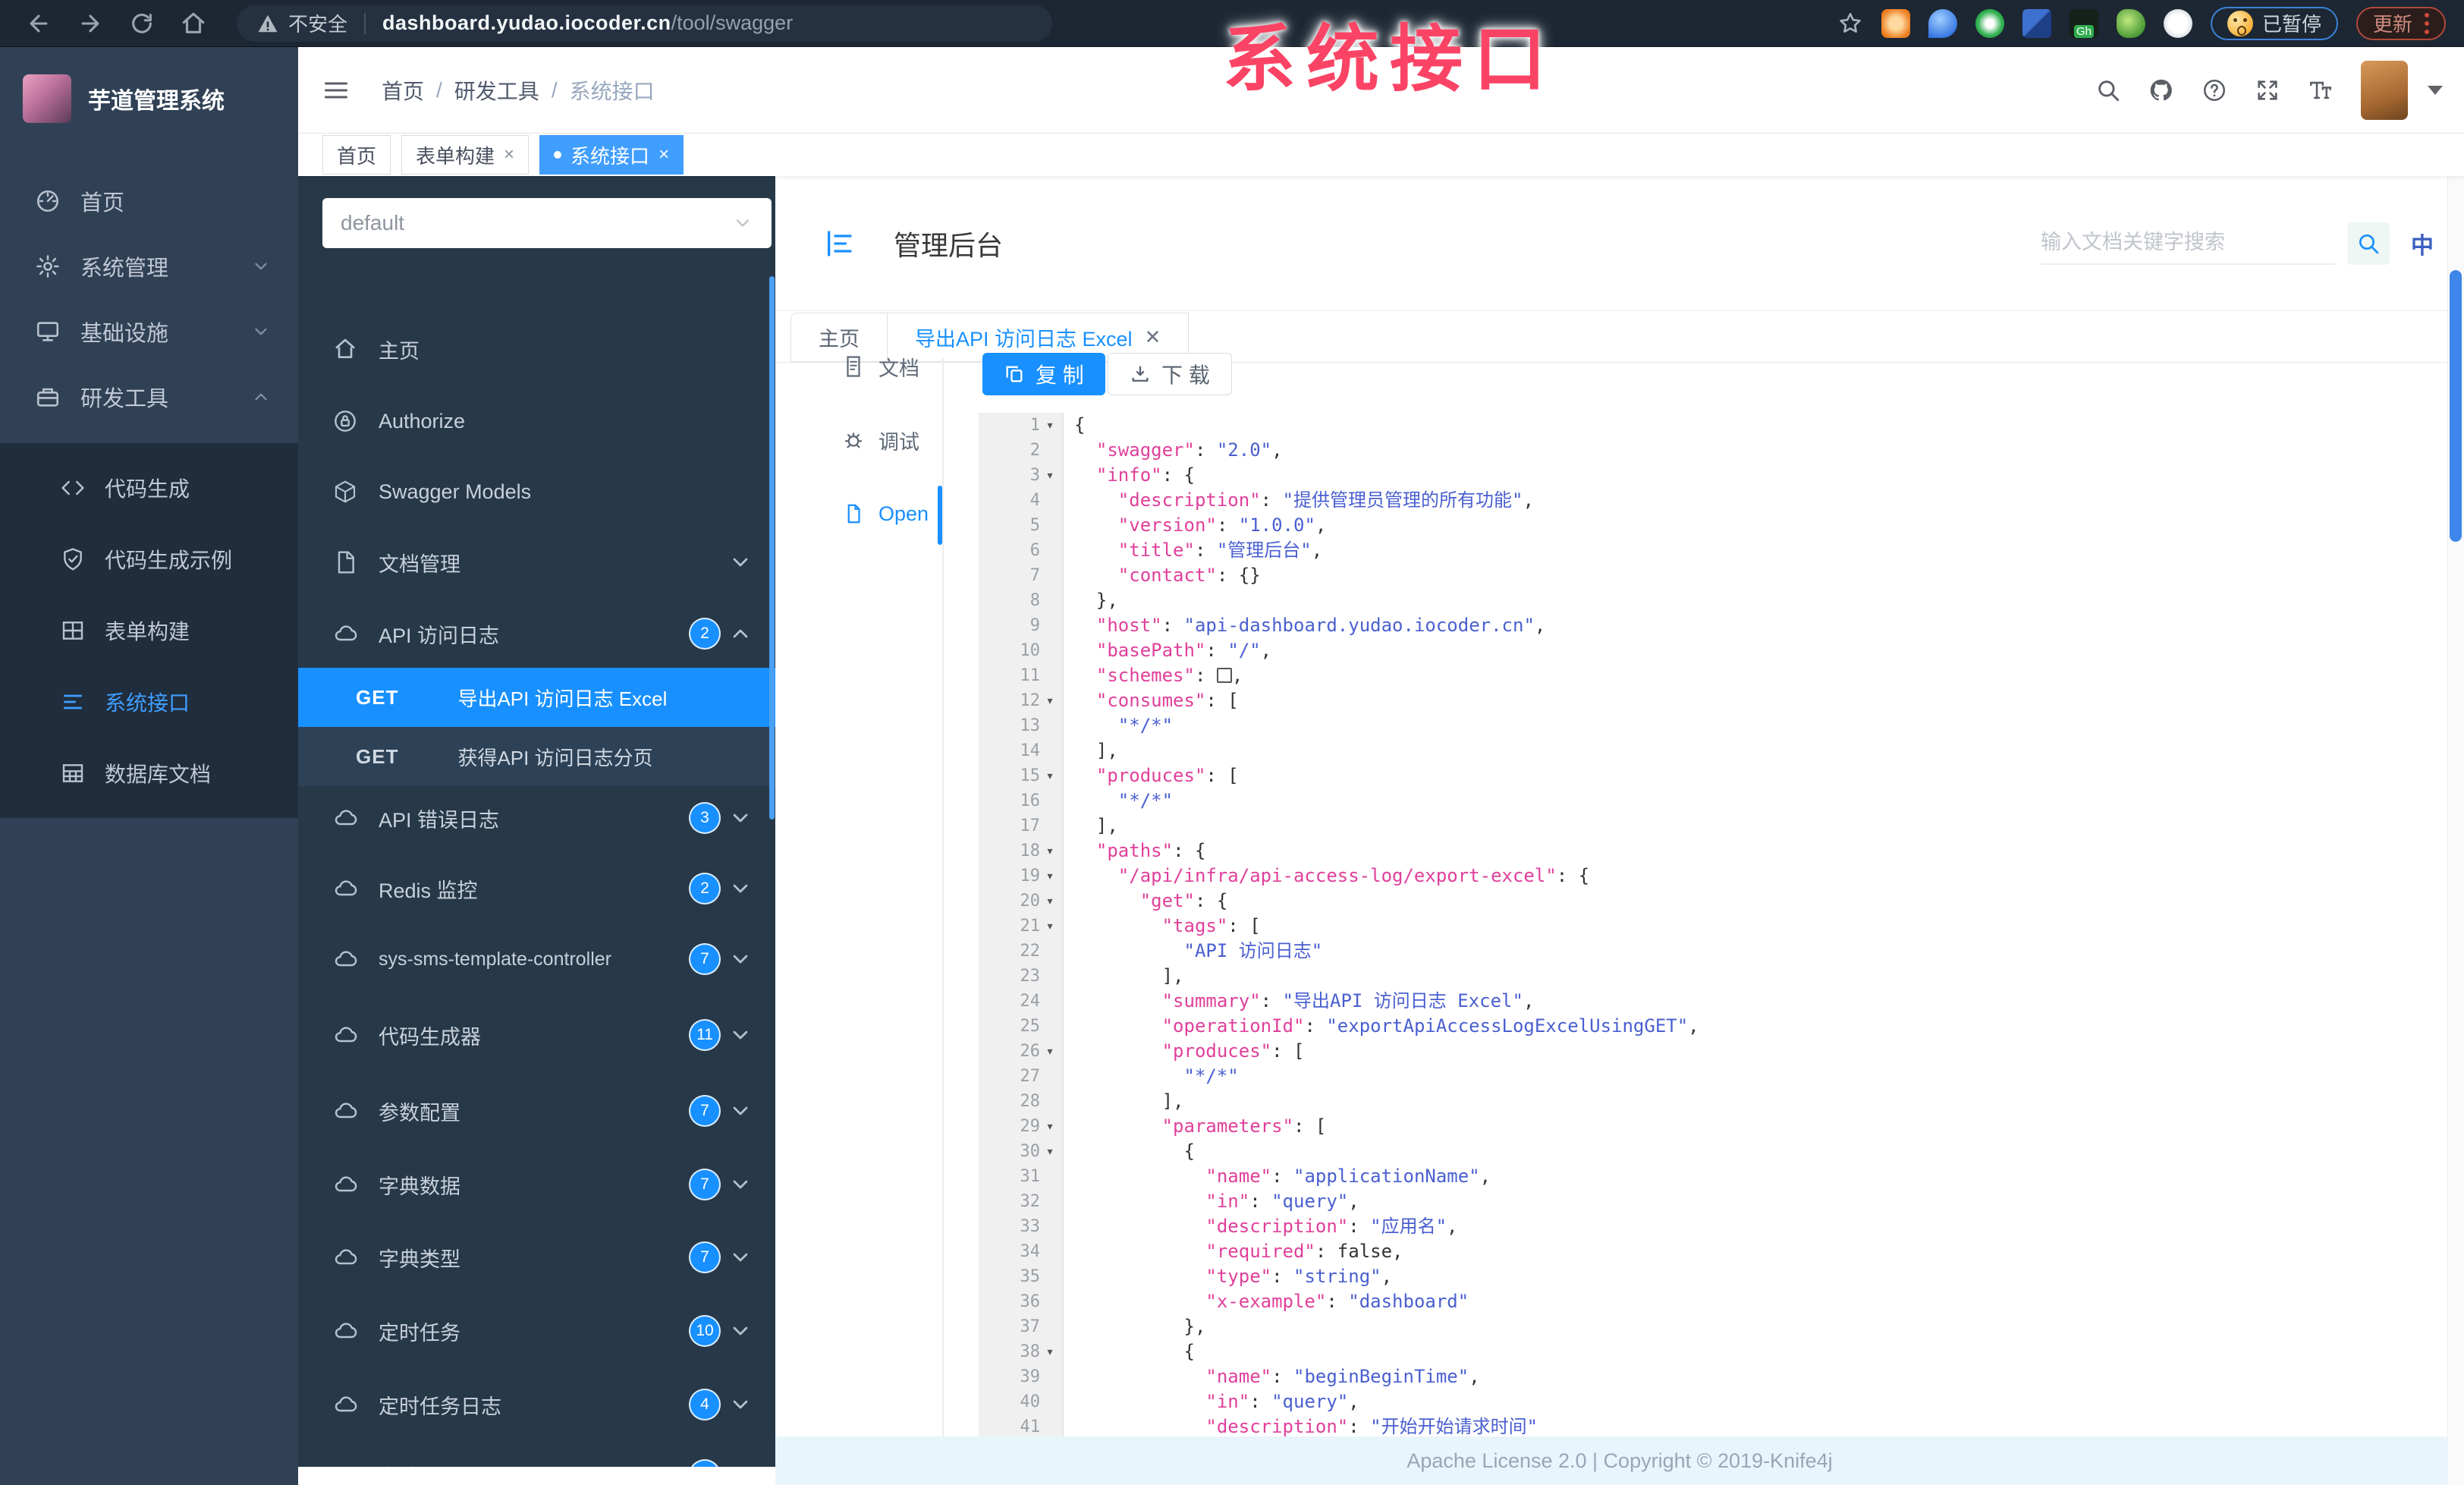 The height and width of the screenshot is (1485, 2464). What do you see at coordinates (1153, 337) in the screenshot?
I see `close-icon: ✕` at bounding box center [1153, 337].